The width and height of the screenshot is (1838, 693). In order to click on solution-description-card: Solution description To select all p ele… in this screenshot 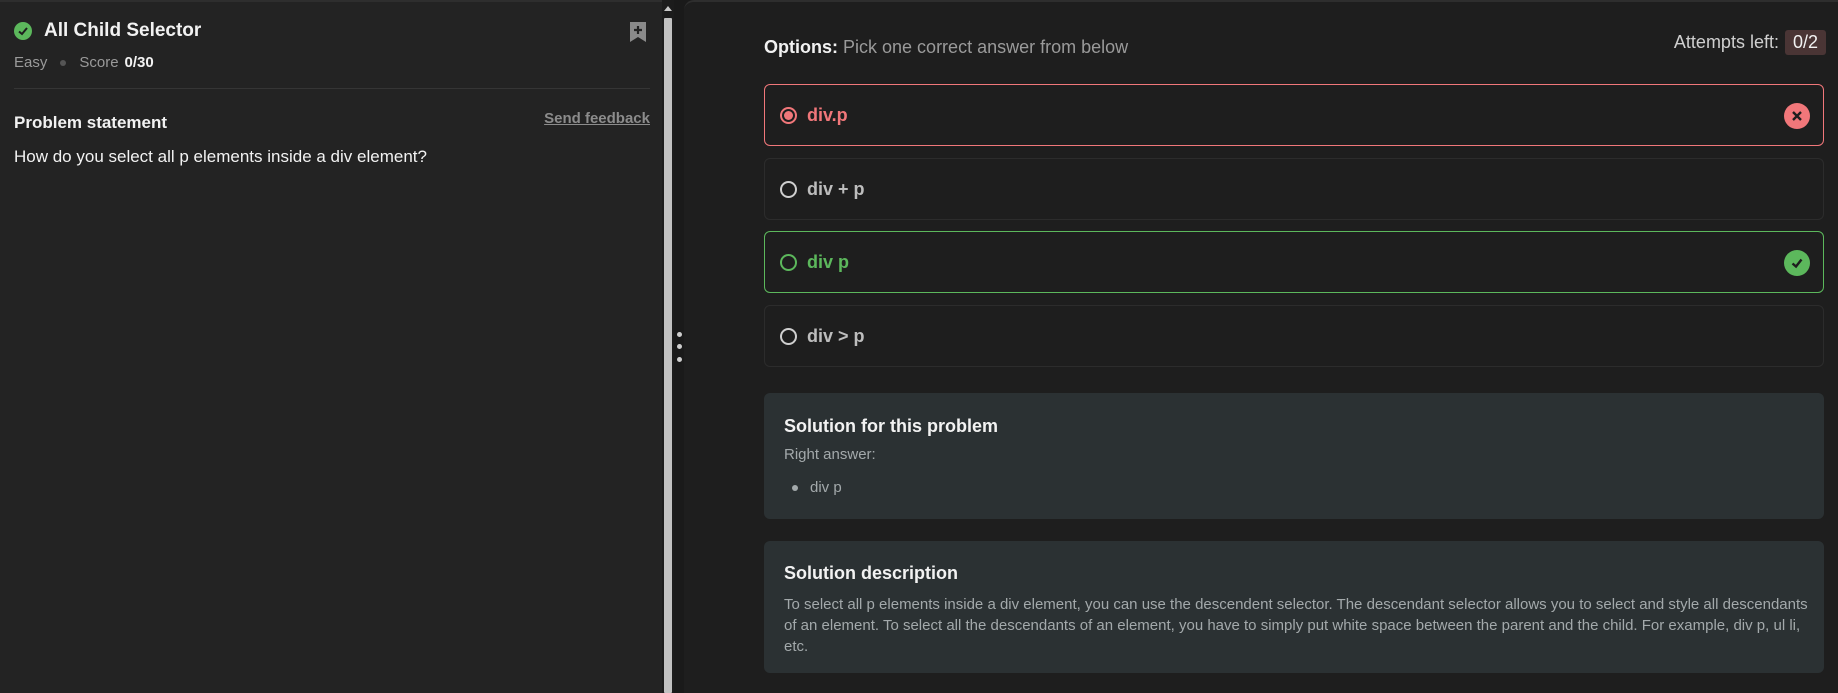, I will do `click(1294, 607)`.